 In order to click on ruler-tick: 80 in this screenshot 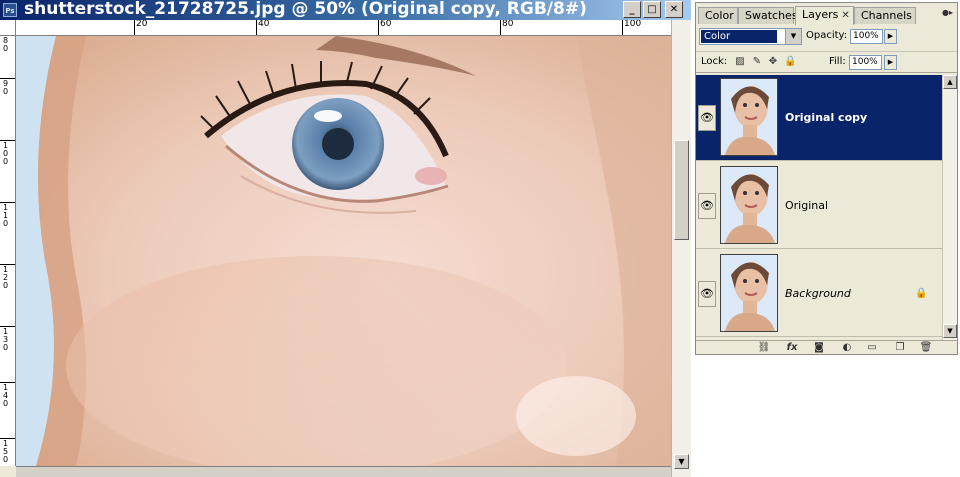, I will do `click(506, 27)`.